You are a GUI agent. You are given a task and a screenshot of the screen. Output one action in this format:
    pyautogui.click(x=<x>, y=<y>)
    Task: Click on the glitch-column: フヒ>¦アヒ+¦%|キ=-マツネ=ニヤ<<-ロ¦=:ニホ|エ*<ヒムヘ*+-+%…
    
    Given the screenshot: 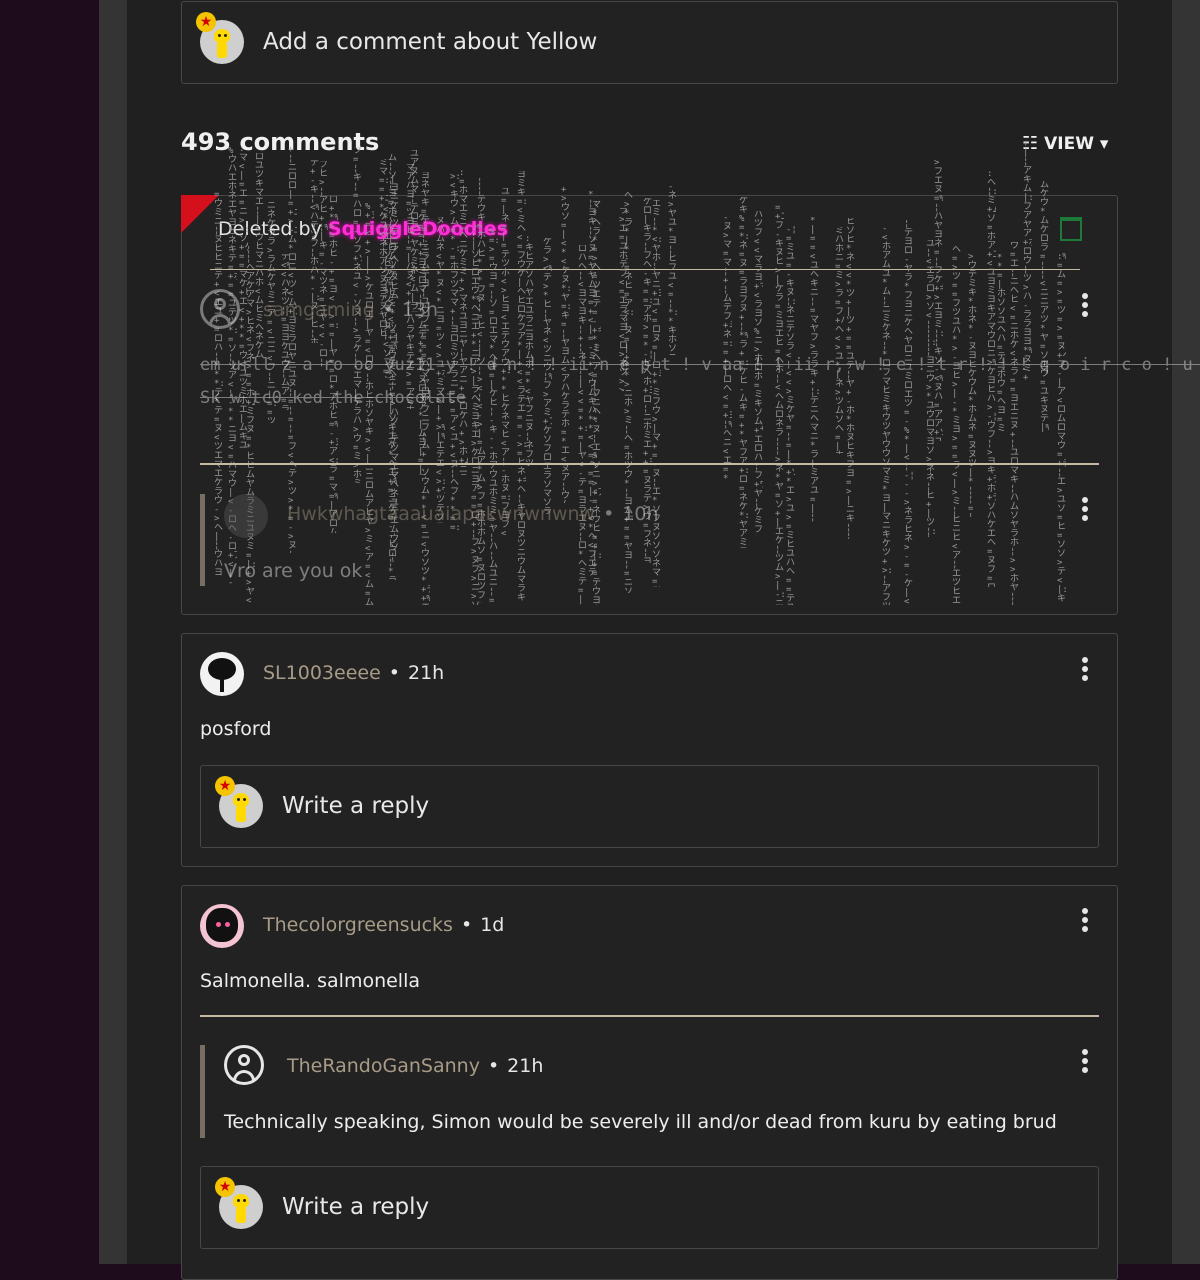 What is the action you would take?
    pyautogui.click(x=323, y=264)
    